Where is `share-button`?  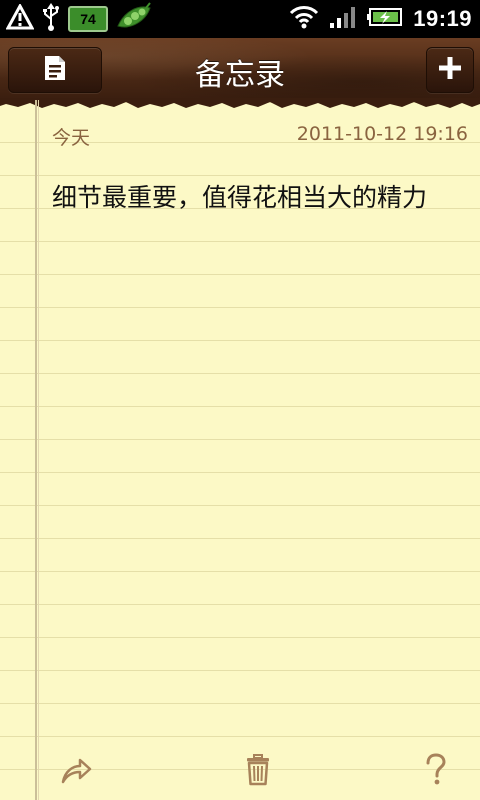 share-button is located at coordinates (76, 772).